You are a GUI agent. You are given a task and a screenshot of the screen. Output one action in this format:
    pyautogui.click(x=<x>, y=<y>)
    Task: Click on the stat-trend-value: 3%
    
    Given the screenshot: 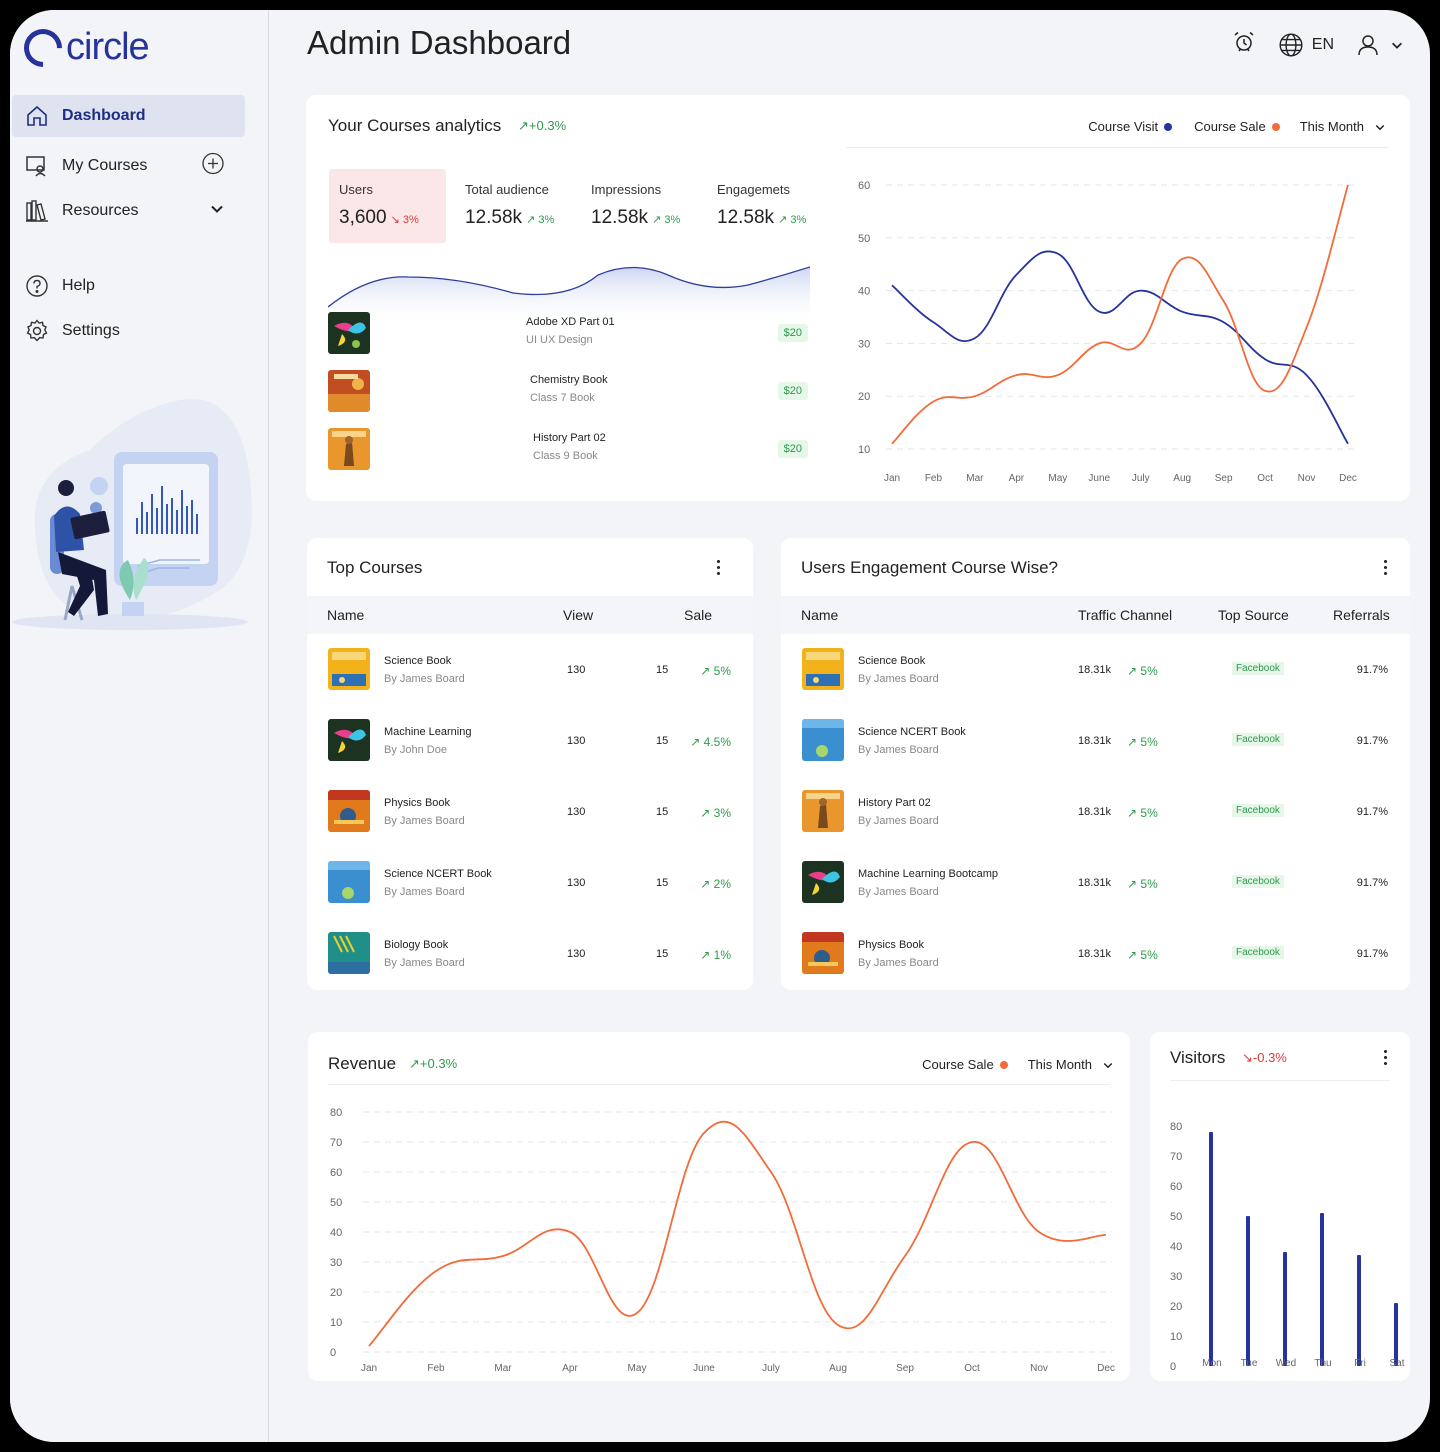 What is the action you would take?
    pyautogui.click(x=798, y=220)
    